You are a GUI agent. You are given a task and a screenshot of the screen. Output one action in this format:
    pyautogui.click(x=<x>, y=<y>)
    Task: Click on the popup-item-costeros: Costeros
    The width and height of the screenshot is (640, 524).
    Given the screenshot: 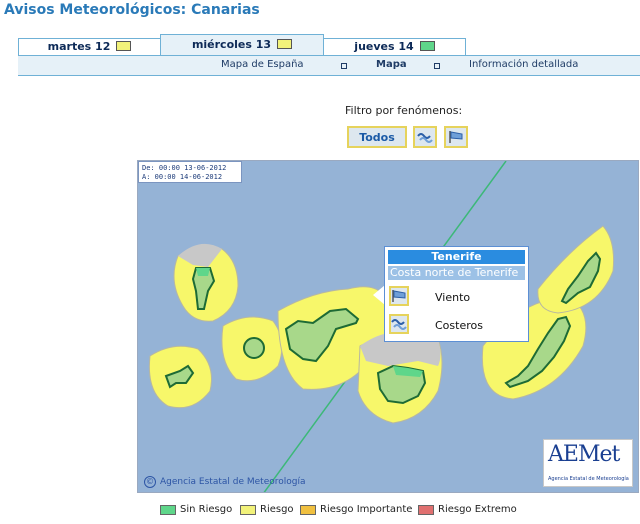 What is the action you would take?
    pyautogui.click(x=456, y=326)
    